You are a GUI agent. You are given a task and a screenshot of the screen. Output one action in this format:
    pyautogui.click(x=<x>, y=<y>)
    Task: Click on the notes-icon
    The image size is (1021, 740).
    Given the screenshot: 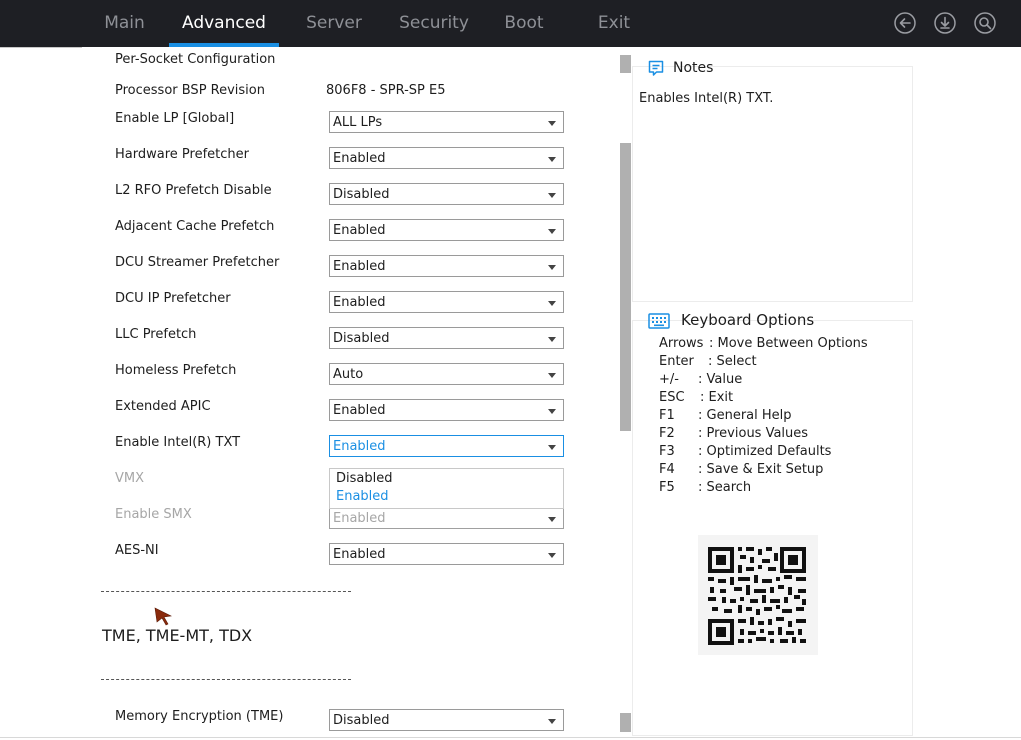 What is the action you would take?
    pyautogui.click(x=656, y=68)
    